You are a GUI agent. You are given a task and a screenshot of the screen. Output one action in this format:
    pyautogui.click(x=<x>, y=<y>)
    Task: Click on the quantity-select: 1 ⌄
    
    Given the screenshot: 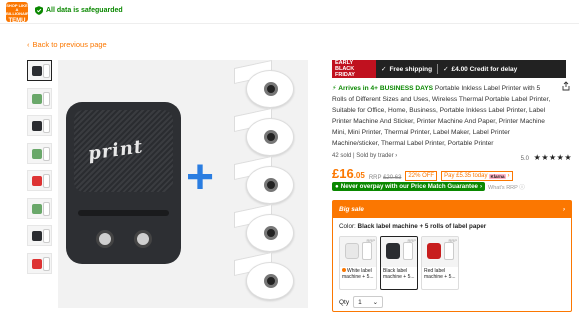 What is the action you would take?
    pyautogui.click(x=368, y=302)
    